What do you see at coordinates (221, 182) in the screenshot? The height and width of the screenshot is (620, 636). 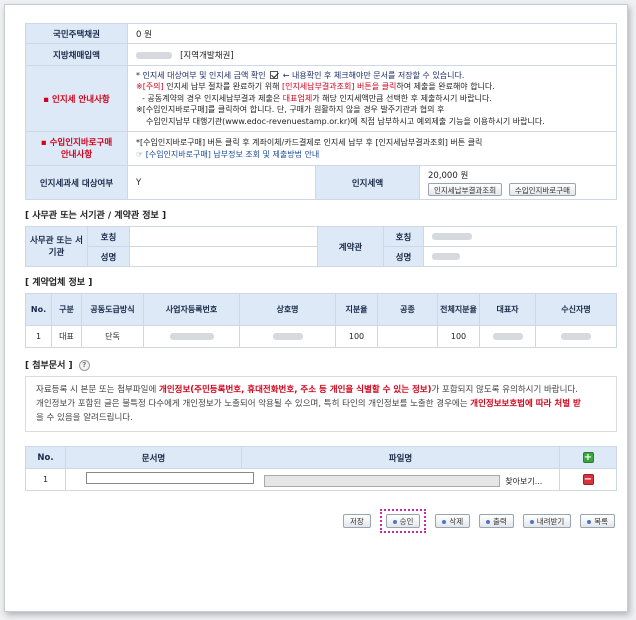 I see `stamp-target-value: Y` at bounding box center [221, 182].